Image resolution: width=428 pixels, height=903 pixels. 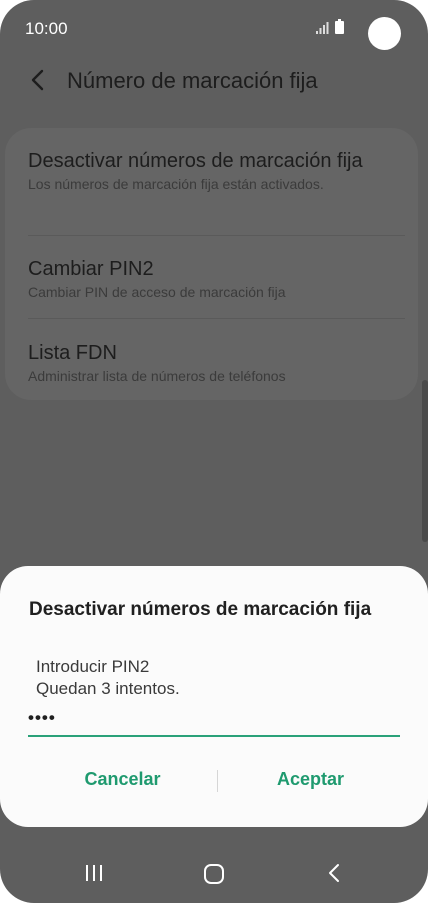 What do you see at coordinates (322, 28) in the screenshot?
I see `signal-icon` at bounding box center [322, 28].